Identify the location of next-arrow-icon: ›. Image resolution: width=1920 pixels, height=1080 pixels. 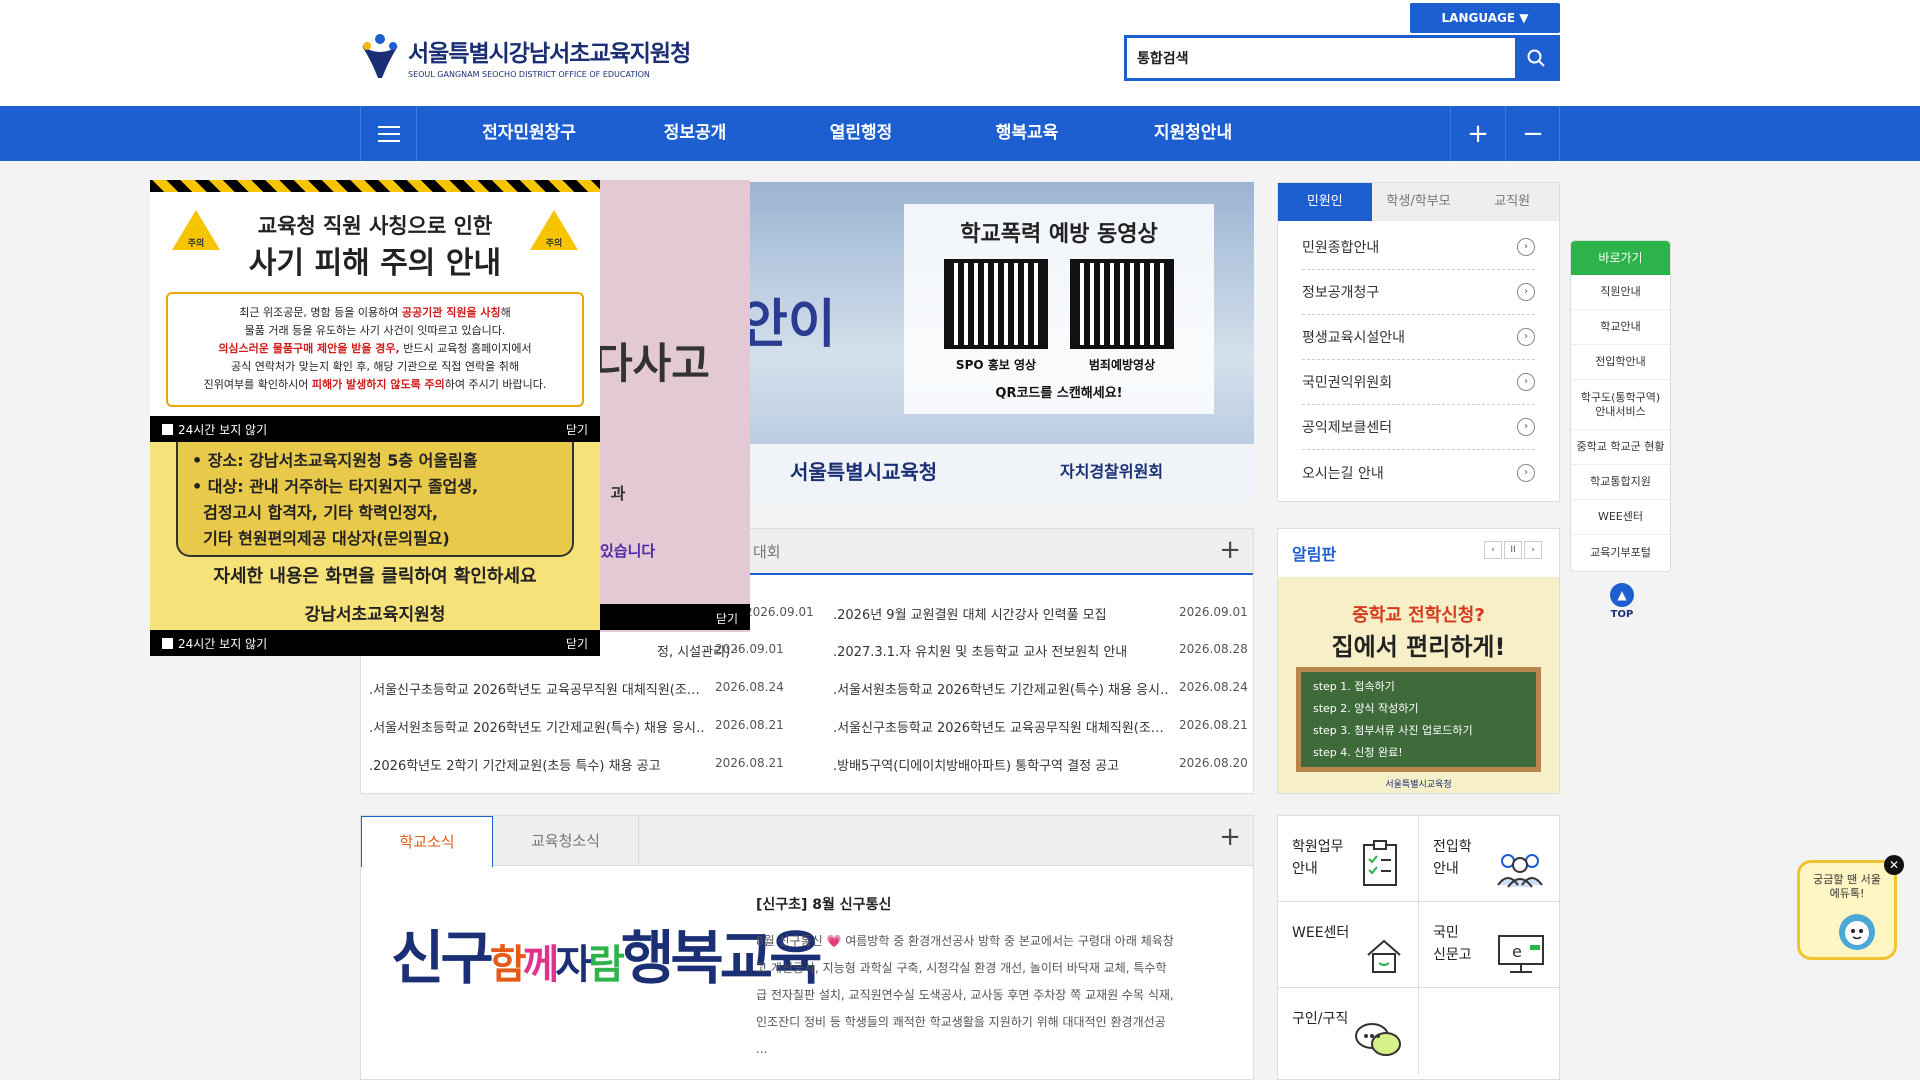
(1533, 550).